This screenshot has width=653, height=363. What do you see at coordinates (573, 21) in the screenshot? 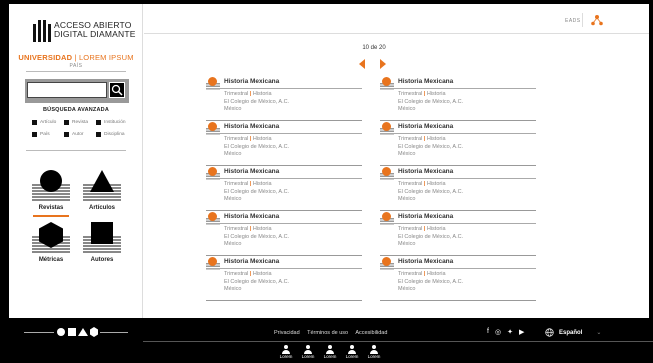
I see `top-link: EADS` at bounding box center [573, 21].